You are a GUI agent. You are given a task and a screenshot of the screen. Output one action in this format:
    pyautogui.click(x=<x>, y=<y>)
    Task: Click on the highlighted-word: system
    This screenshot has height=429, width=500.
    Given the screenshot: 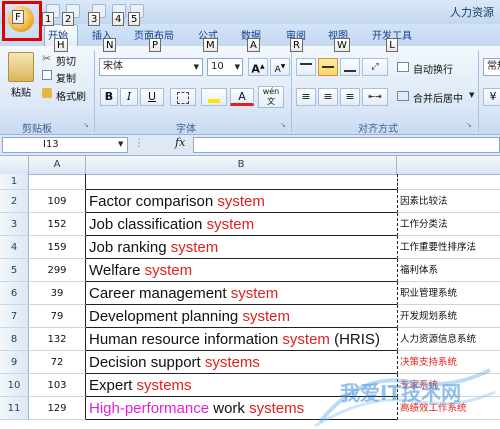 What is the action you would take?
    pyautogui.click(x=266, y=316)
    